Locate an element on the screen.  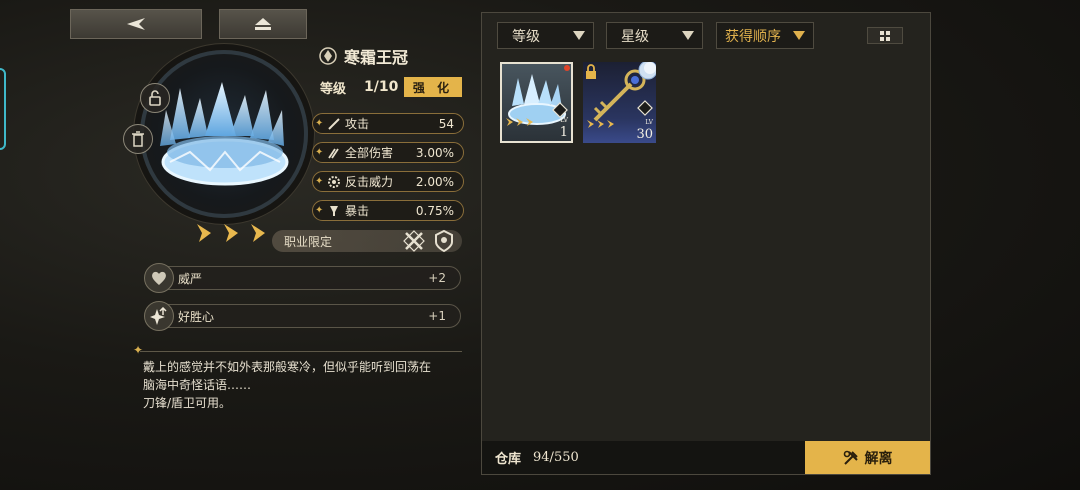
level-row: 等级 1/10 强 化 is located at coordinates (391, 87).